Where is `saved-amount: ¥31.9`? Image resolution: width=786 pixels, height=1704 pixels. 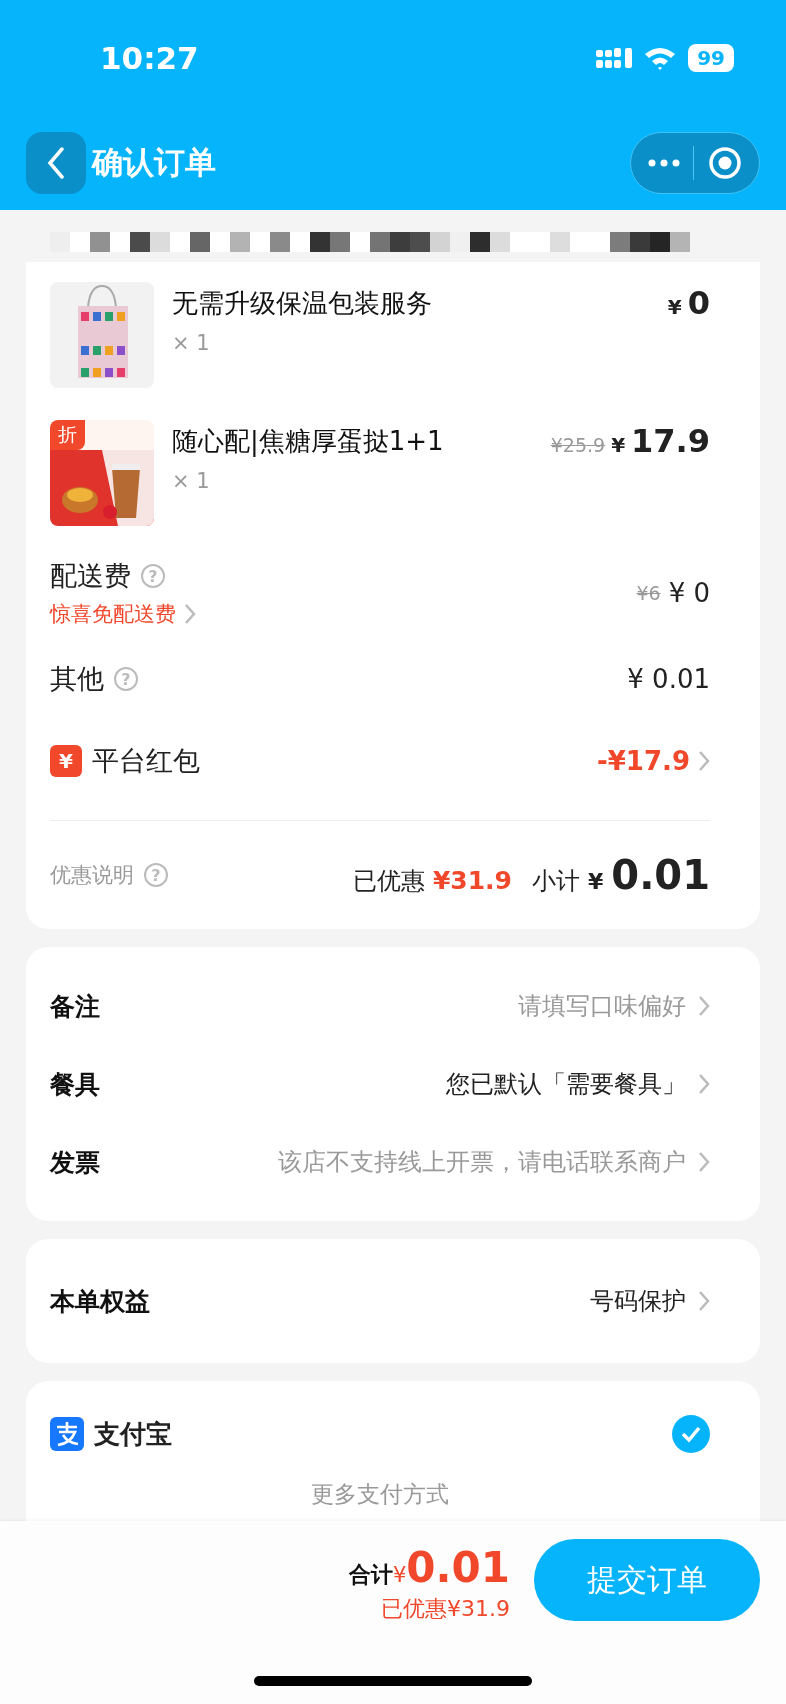
saved-amount: ¥31.9 is located at coordinates (472, 880).